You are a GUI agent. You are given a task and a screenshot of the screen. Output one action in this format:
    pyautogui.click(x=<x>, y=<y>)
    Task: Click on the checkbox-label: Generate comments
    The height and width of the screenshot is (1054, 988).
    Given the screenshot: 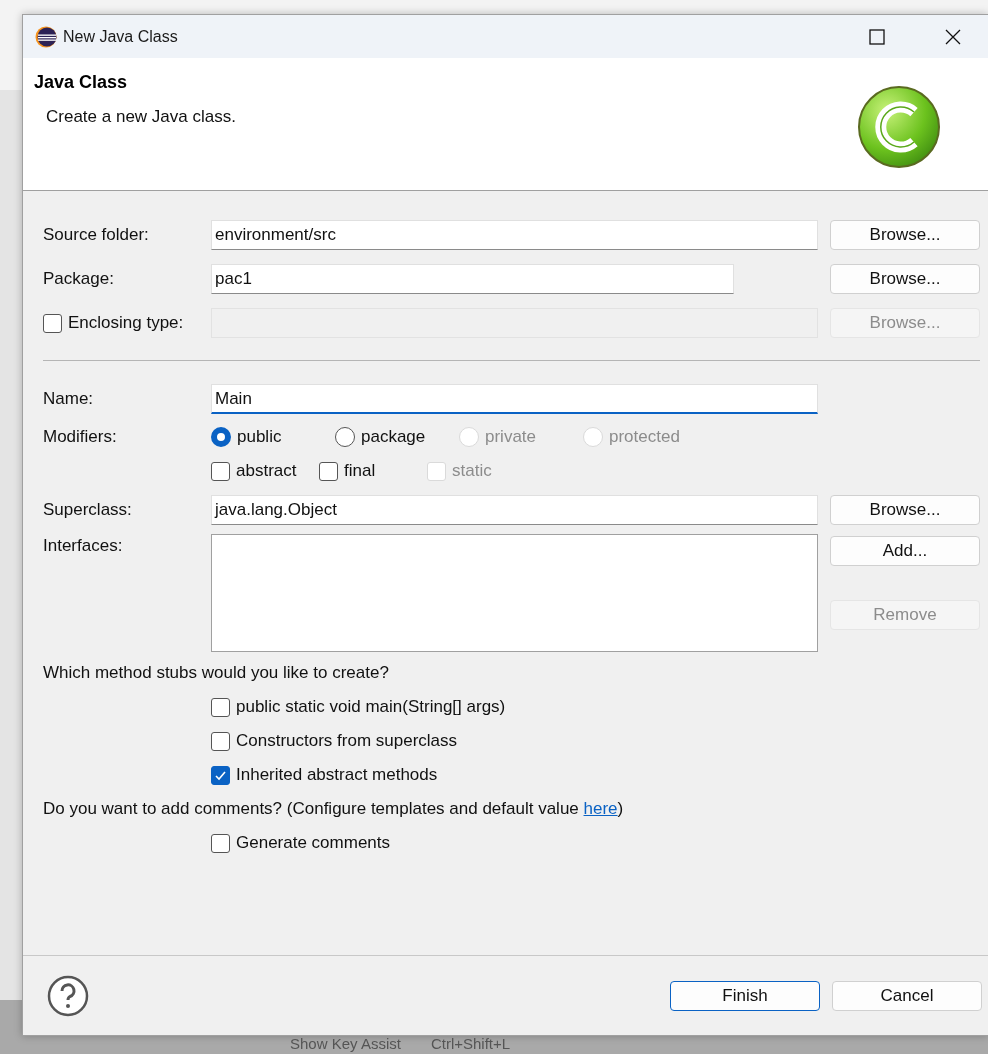 What is the action you would take?
    pyautogui.click(x=313, y=843)
    